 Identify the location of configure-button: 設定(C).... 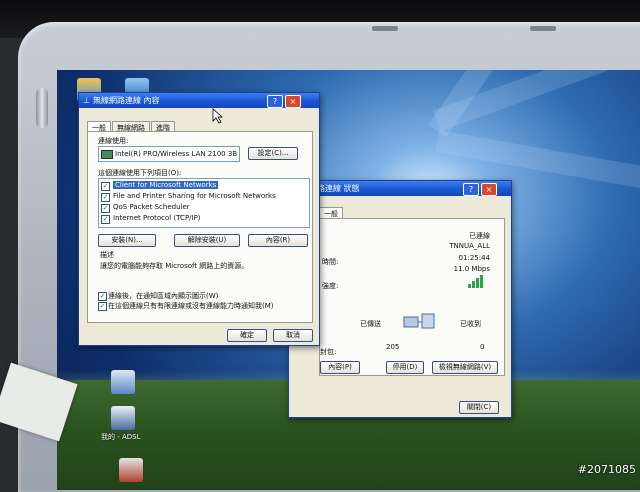
(273, 153).